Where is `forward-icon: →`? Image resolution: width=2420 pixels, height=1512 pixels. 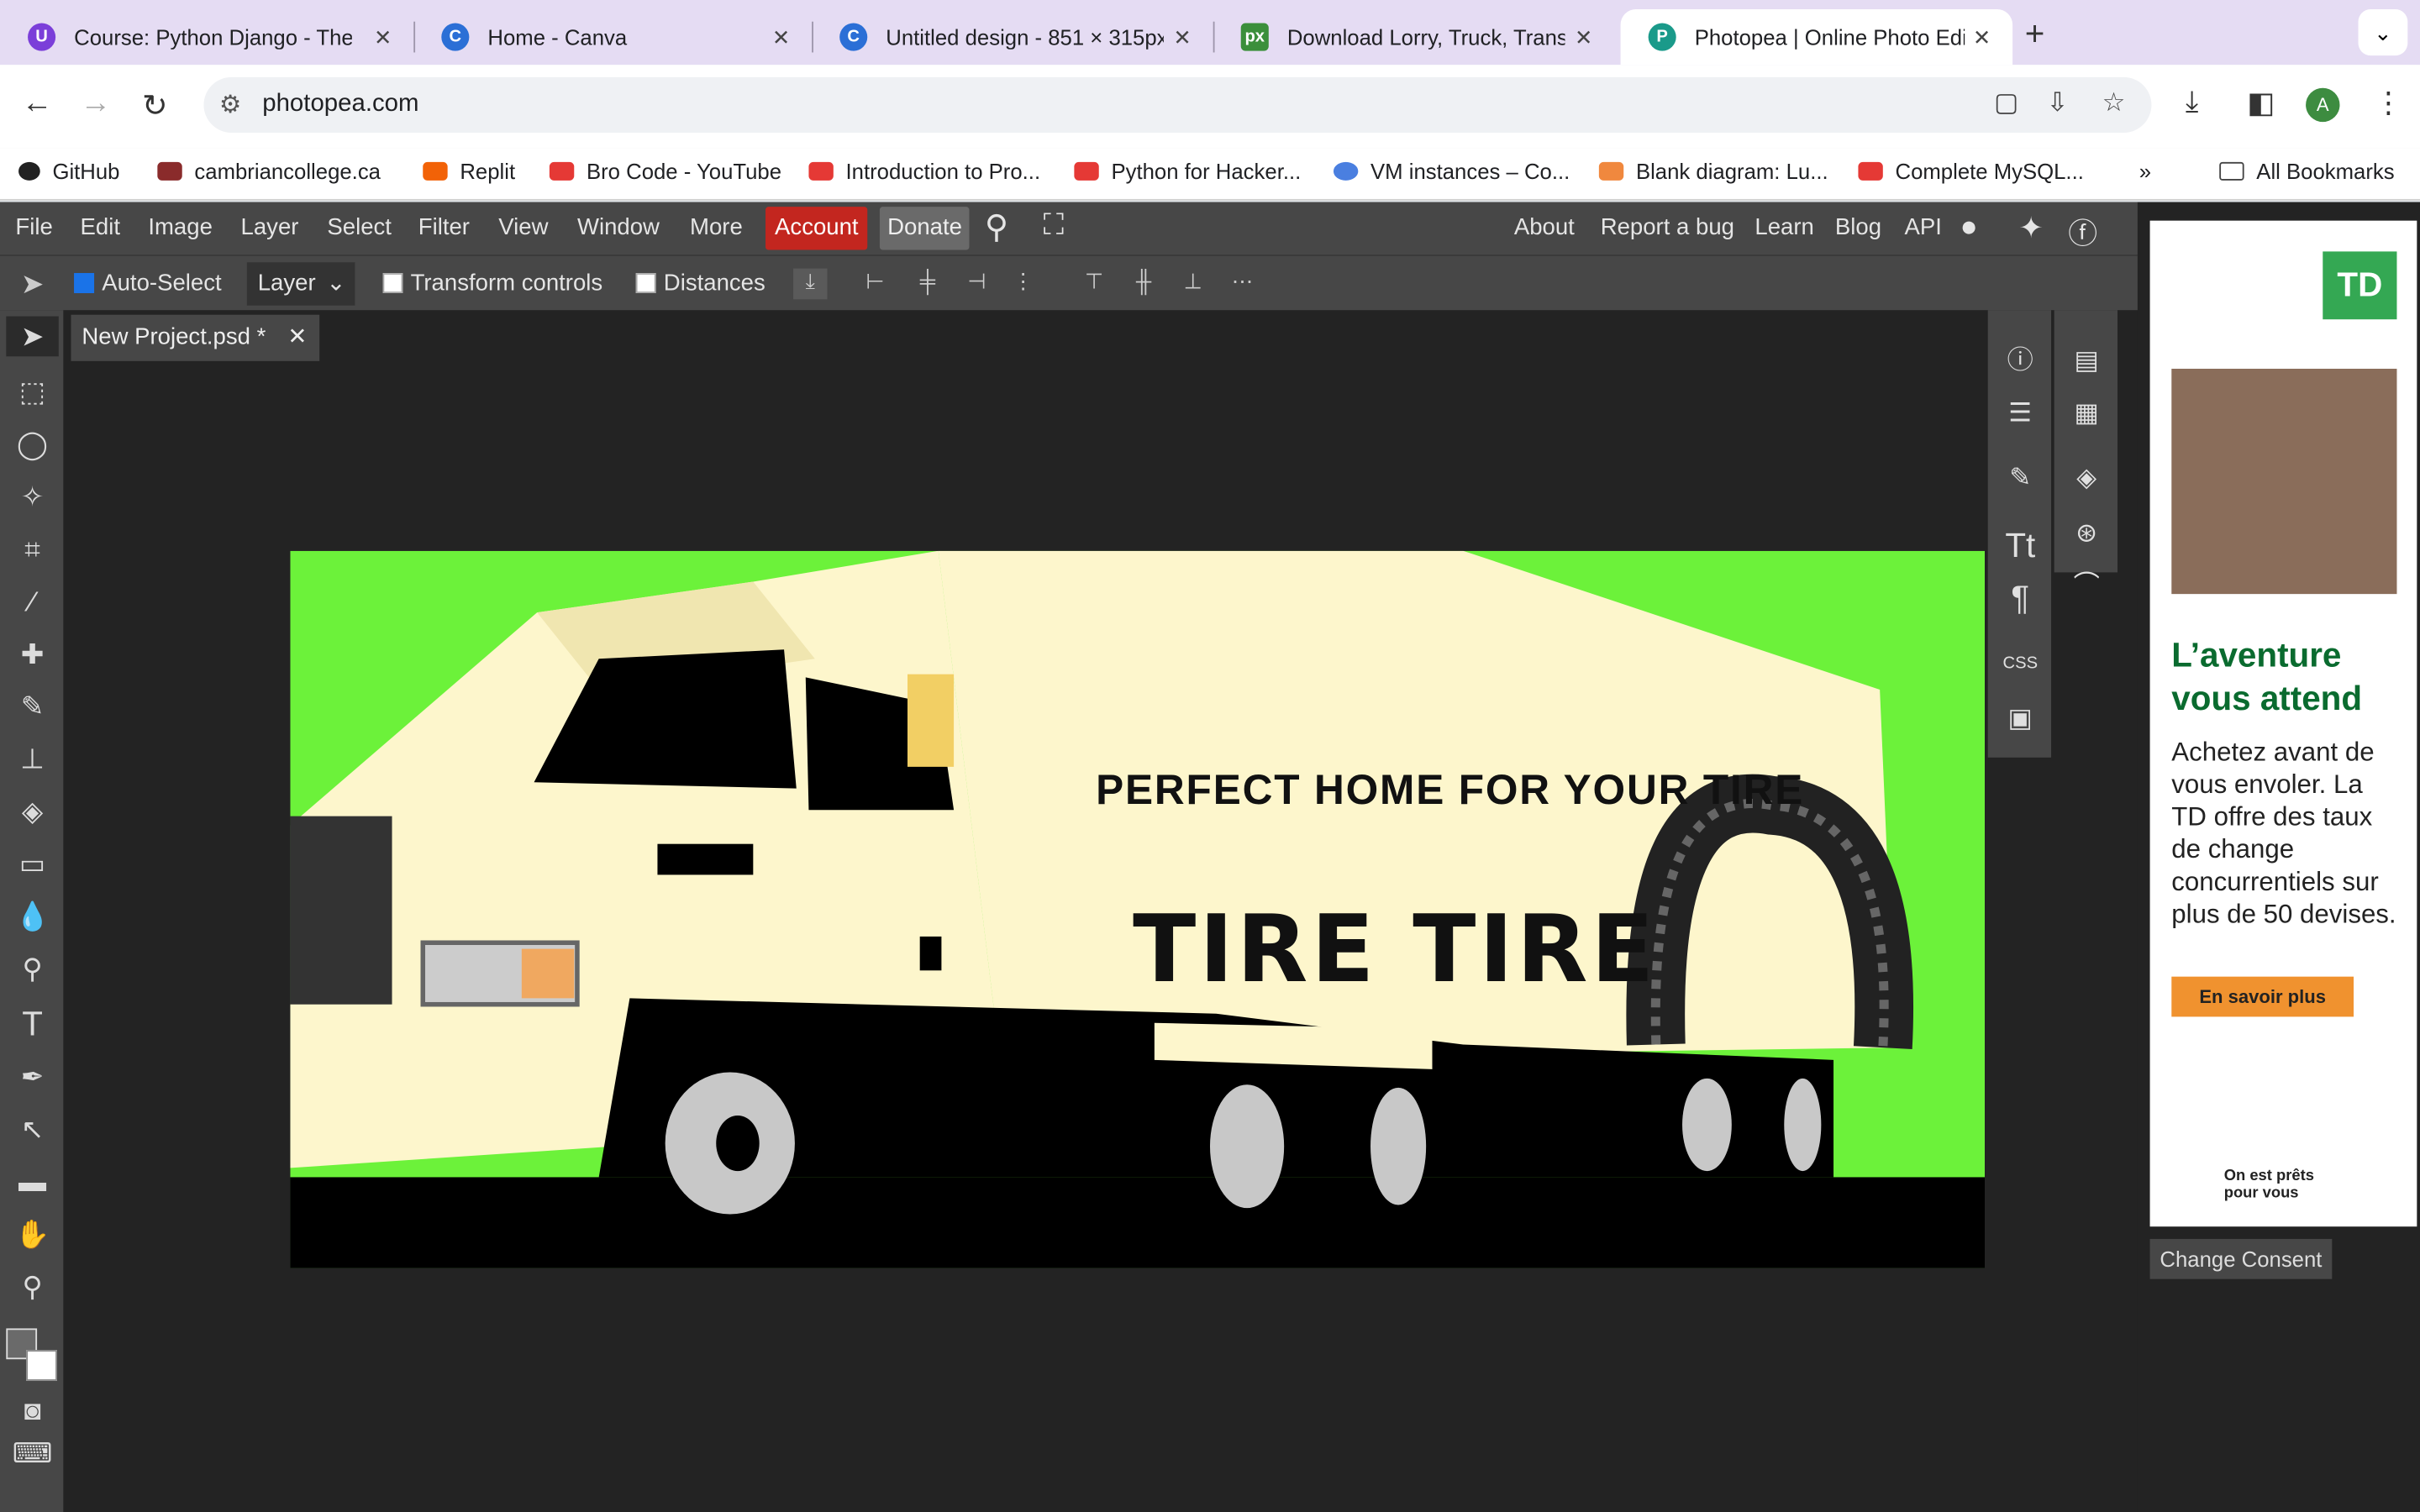 forward-icon: → is located at coordinates (96, 104).